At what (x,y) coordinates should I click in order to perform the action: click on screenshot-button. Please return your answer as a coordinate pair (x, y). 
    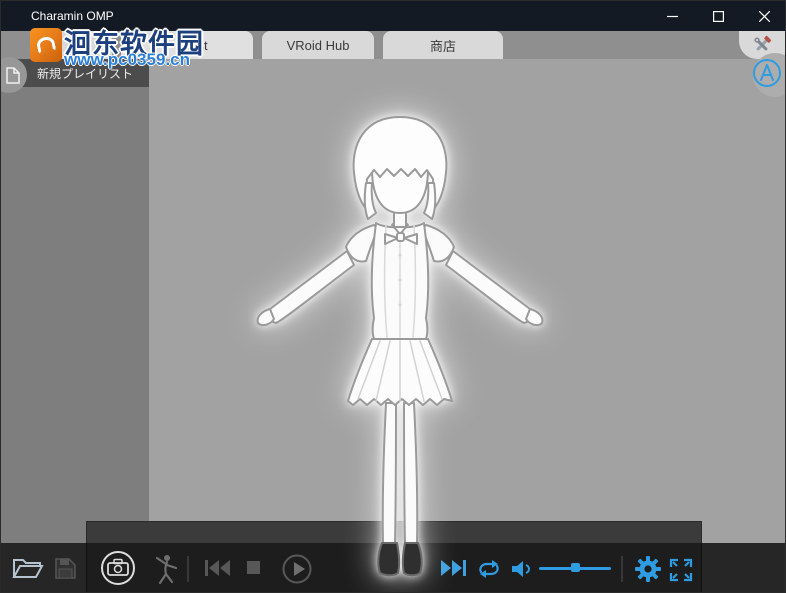
    Looking at the image, I should click on (118, 568).